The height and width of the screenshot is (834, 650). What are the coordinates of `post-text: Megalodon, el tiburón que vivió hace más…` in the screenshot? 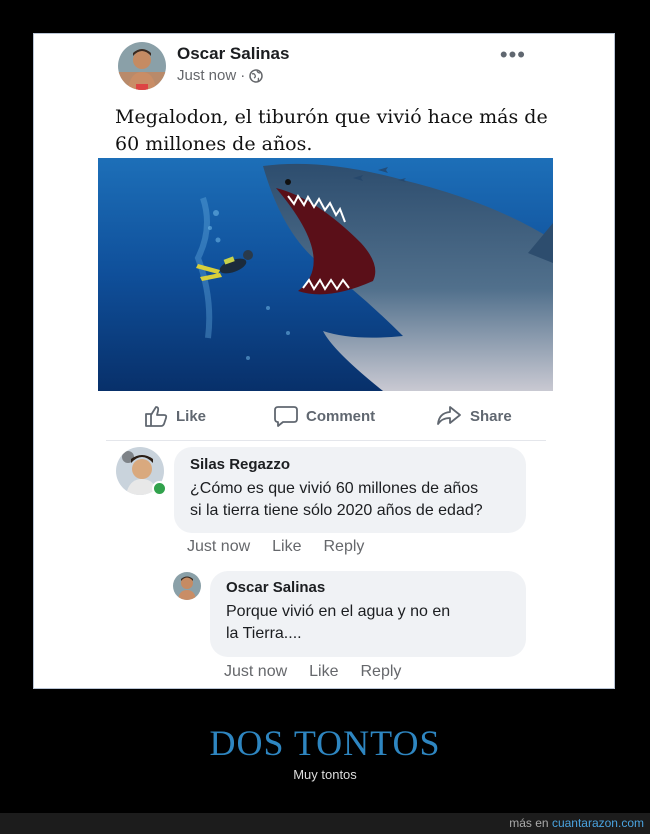 It's located at (331, 130).